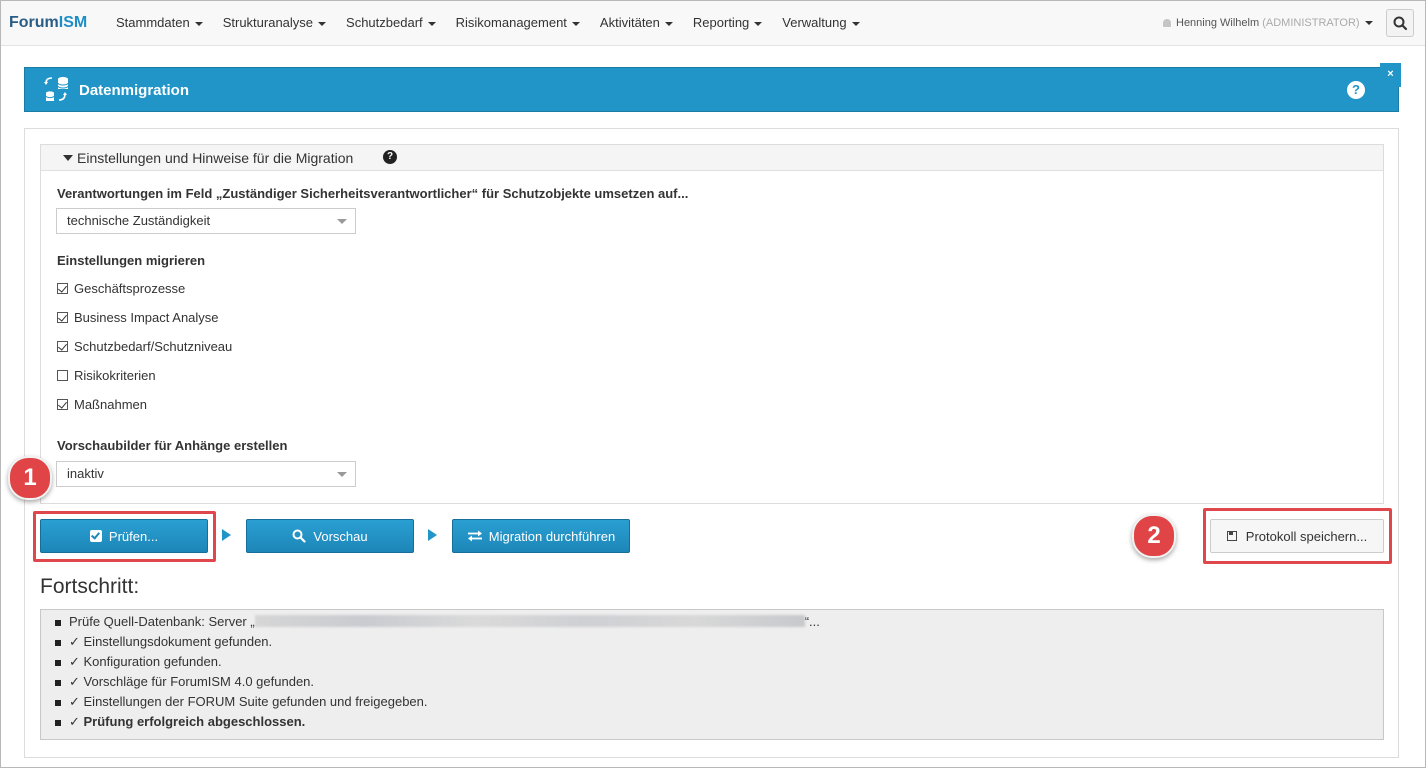  Describe the element at coordinates (130, 288) in the screenshot. I see `checkbox-label: Geschäftsprozesse` at that location.